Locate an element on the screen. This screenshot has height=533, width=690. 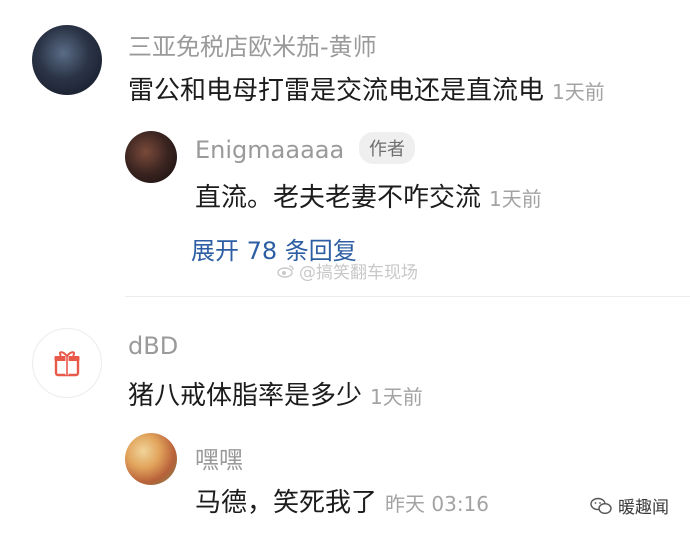
watermark: @搞笑翻车现场 is located at coordinates (347, 270).